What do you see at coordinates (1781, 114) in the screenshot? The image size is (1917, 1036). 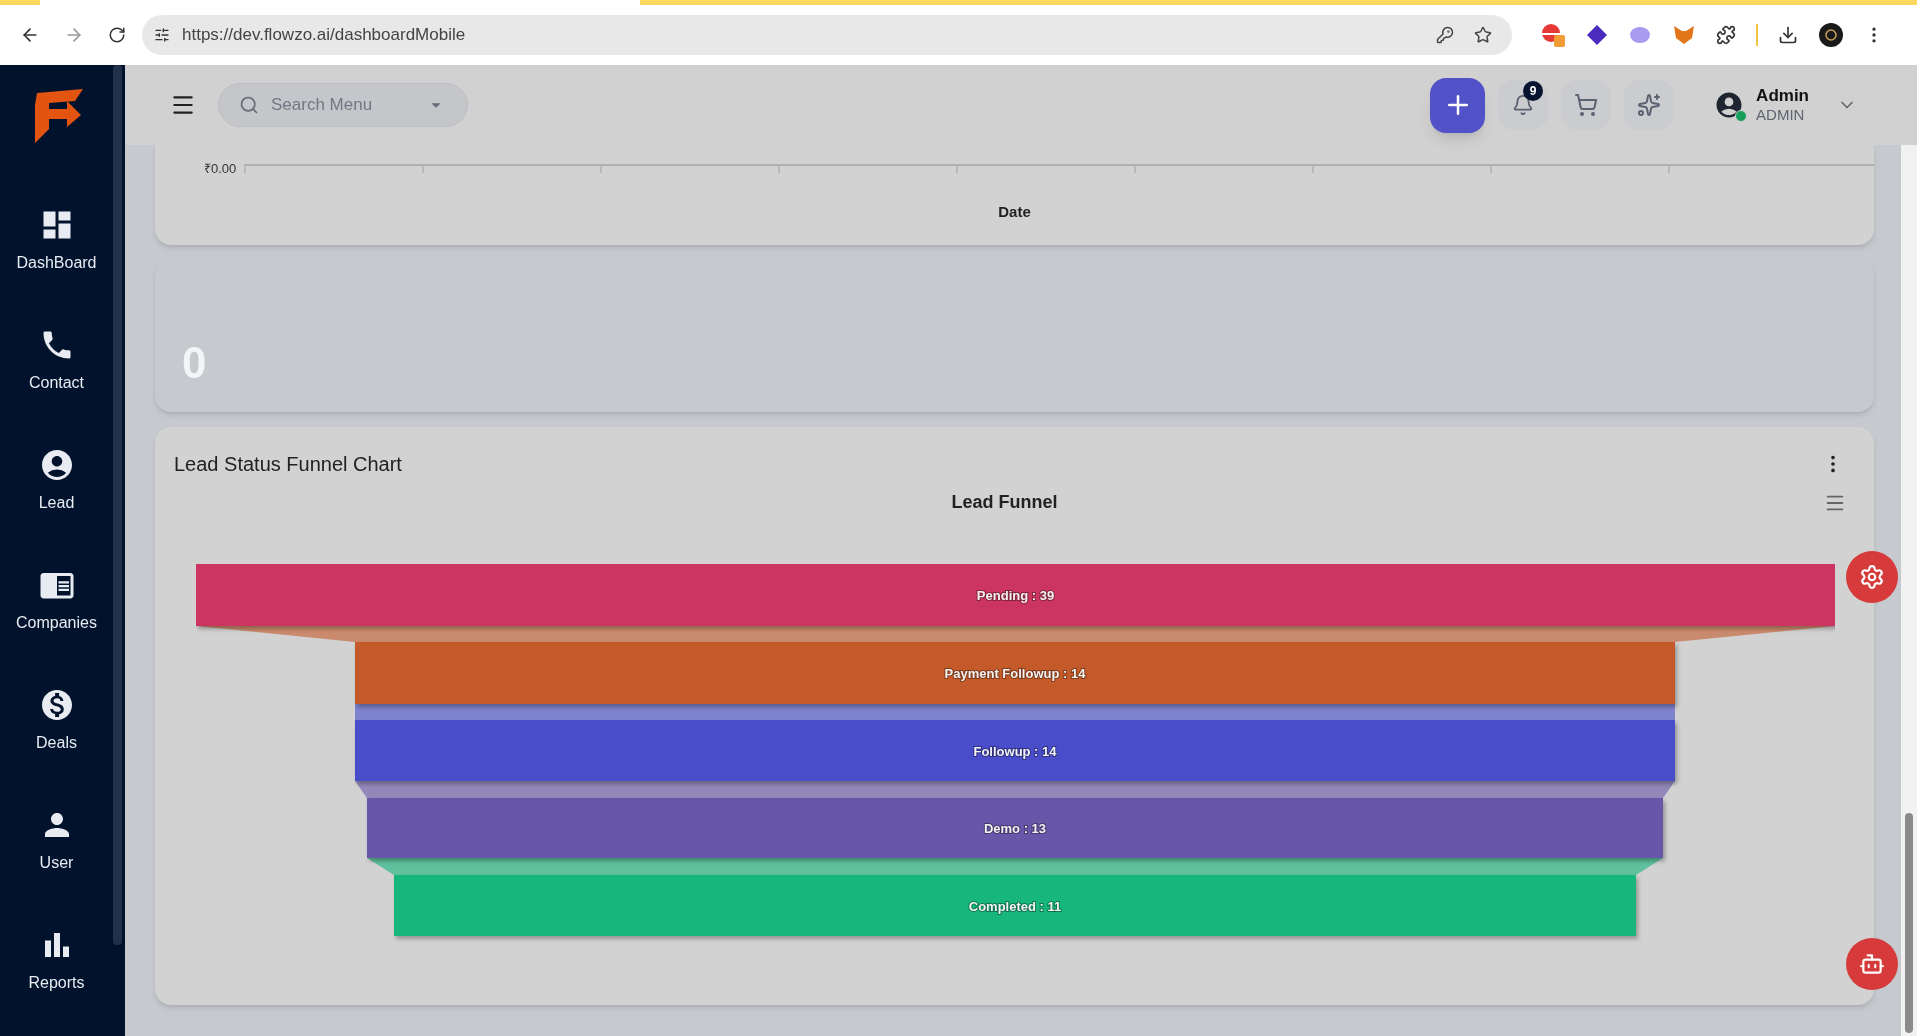 I see `user-role: ADMIN` at bounding box center [1781, 114].